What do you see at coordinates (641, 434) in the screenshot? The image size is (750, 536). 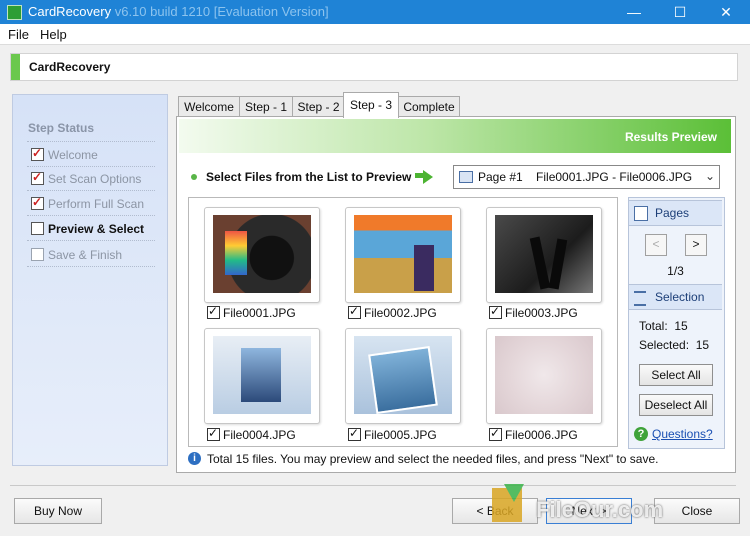 I see `help-icon: ?` at bounding box center [641, 434].